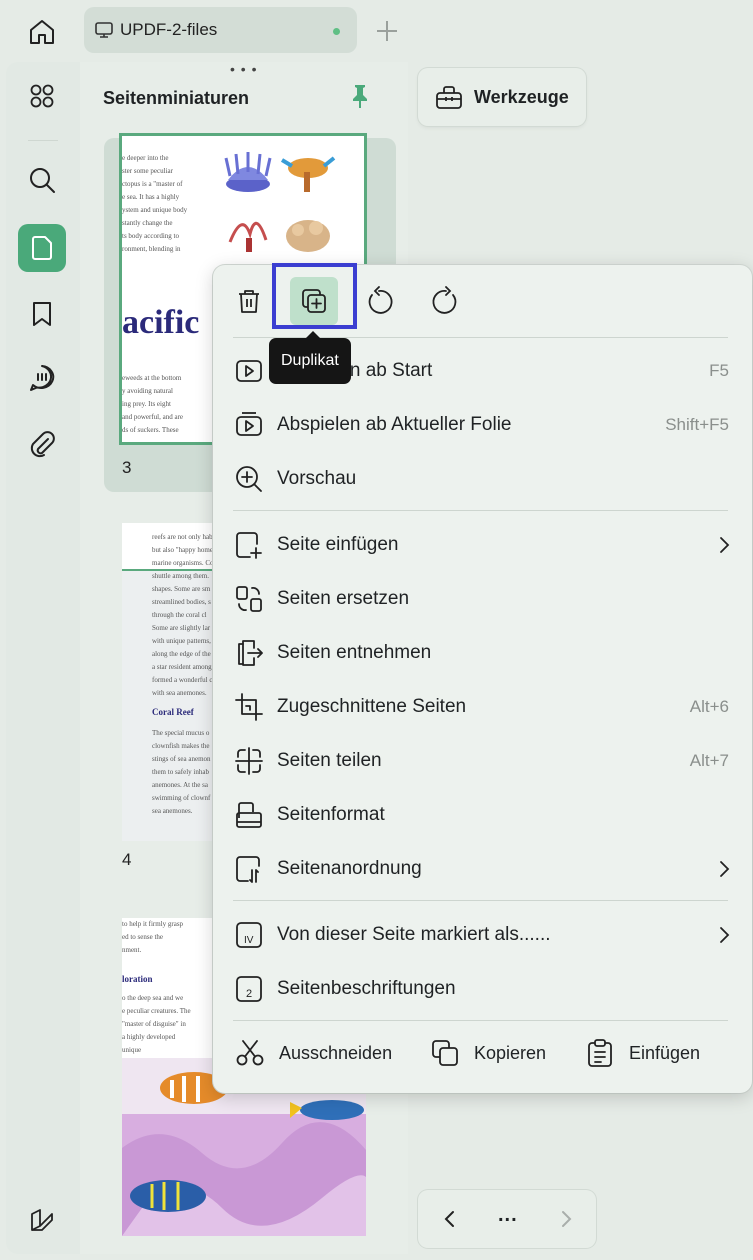 The height and width of the screenshot is (1260, 753). What do you see at coordinates (249, 994) in the screenshot?
I see `svg-text: 2` at bounding box center [249, 994].